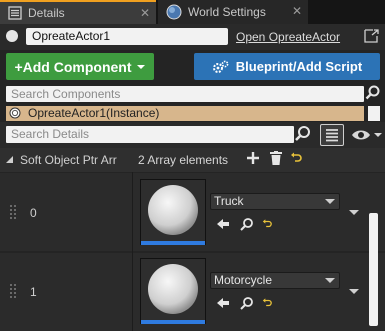 This screenshot has height=331, width=385. Describe the element at coordinates (15, 113) in the screenshot. I see `actor-instance-icon` at that location.